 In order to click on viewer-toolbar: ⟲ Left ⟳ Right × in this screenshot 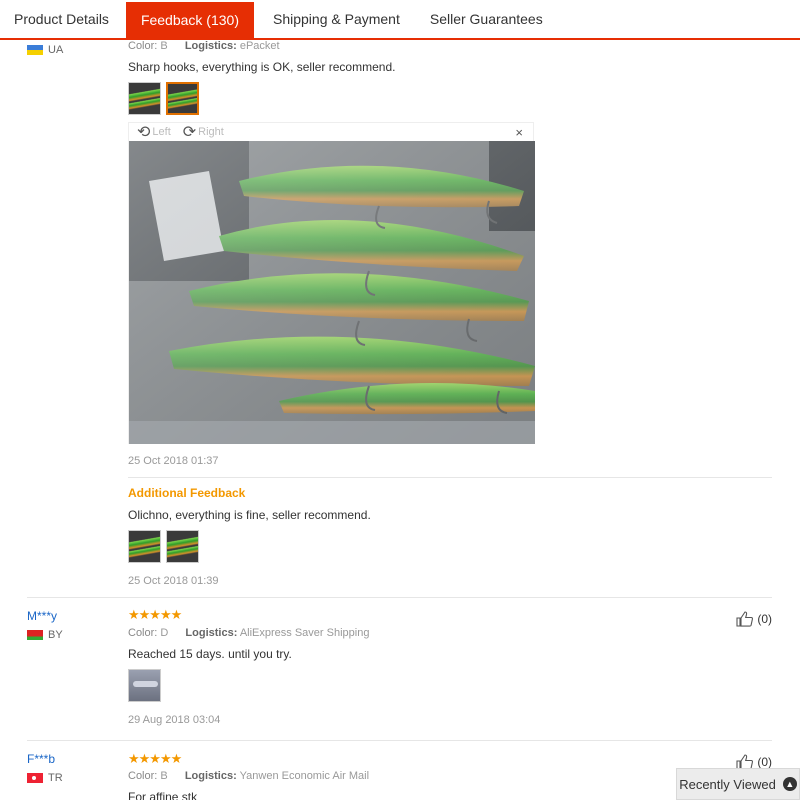, I will do `click(331, 132)`.